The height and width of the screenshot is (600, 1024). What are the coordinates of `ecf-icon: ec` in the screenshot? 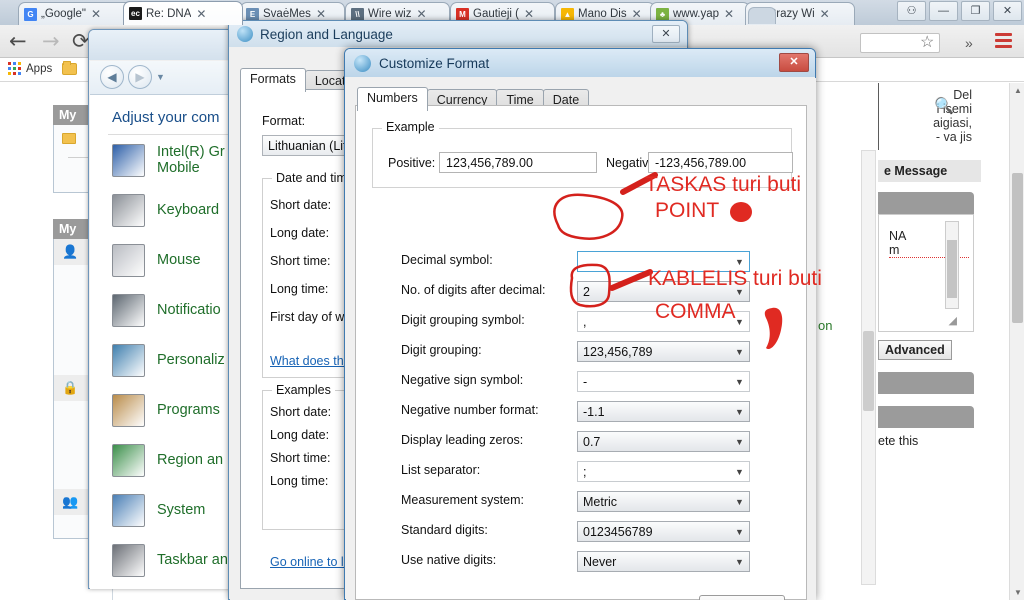 It's located at (135, 13).